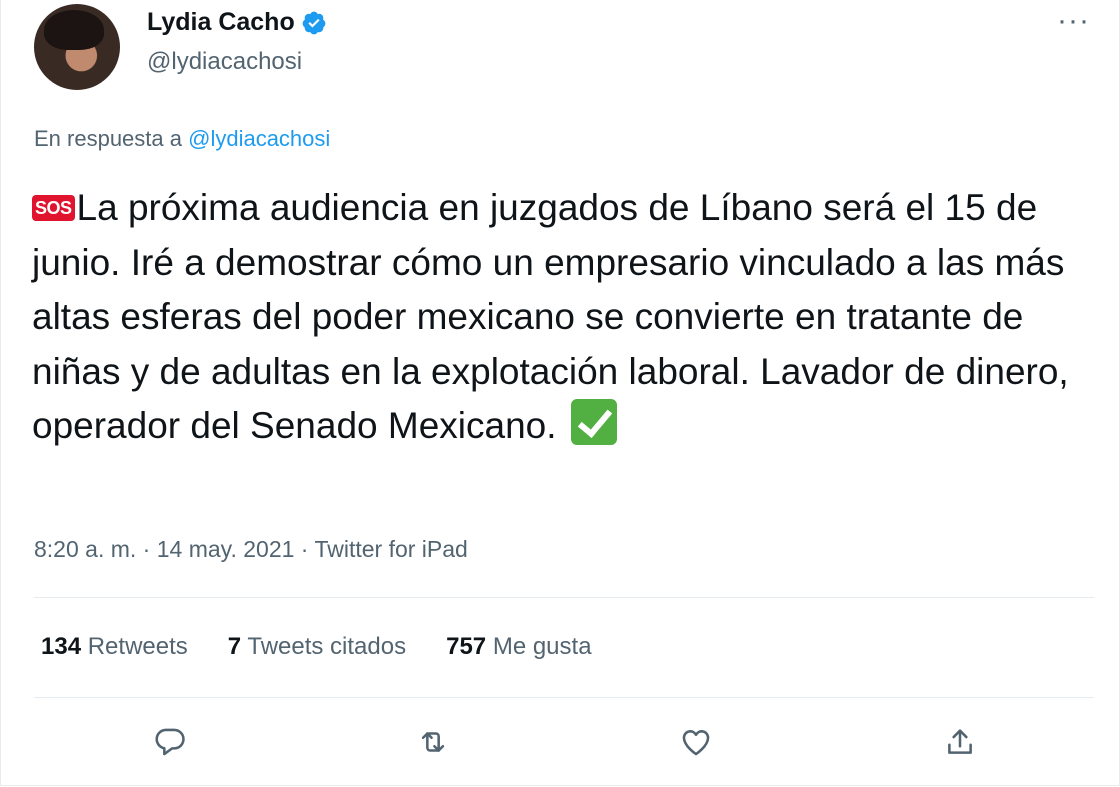 The width and height of the screenshot is (1120, 787). What do you see at coordinates (390, 549) in the screenshot?
I see `tweet-source: Twitter for iPad` at bounding box center [390, 549].